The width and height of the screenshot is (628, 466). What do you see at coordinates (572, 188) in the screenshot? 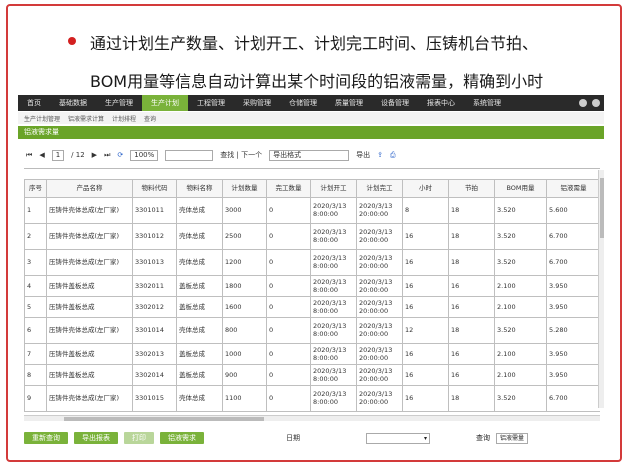
I see `column-header: 铝液需量` at bounding box center [572, 188].